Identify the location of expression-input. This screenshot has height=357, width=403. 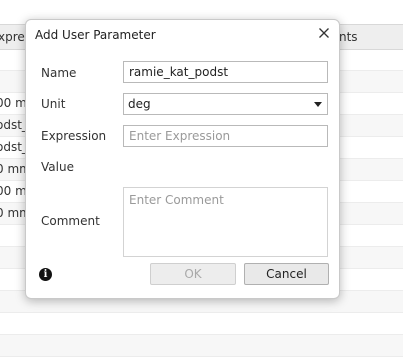
(225, 136).